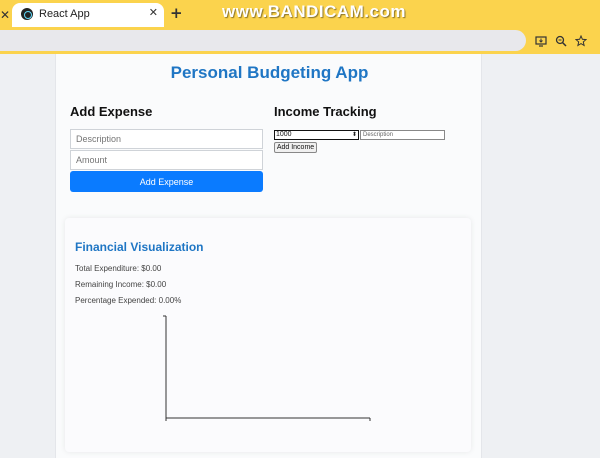 This screenshot has width=600, height=458. What do you see at coordinates (263, 40) in the screenshot?
I see `address-bar` at bounding box center [263, 40].